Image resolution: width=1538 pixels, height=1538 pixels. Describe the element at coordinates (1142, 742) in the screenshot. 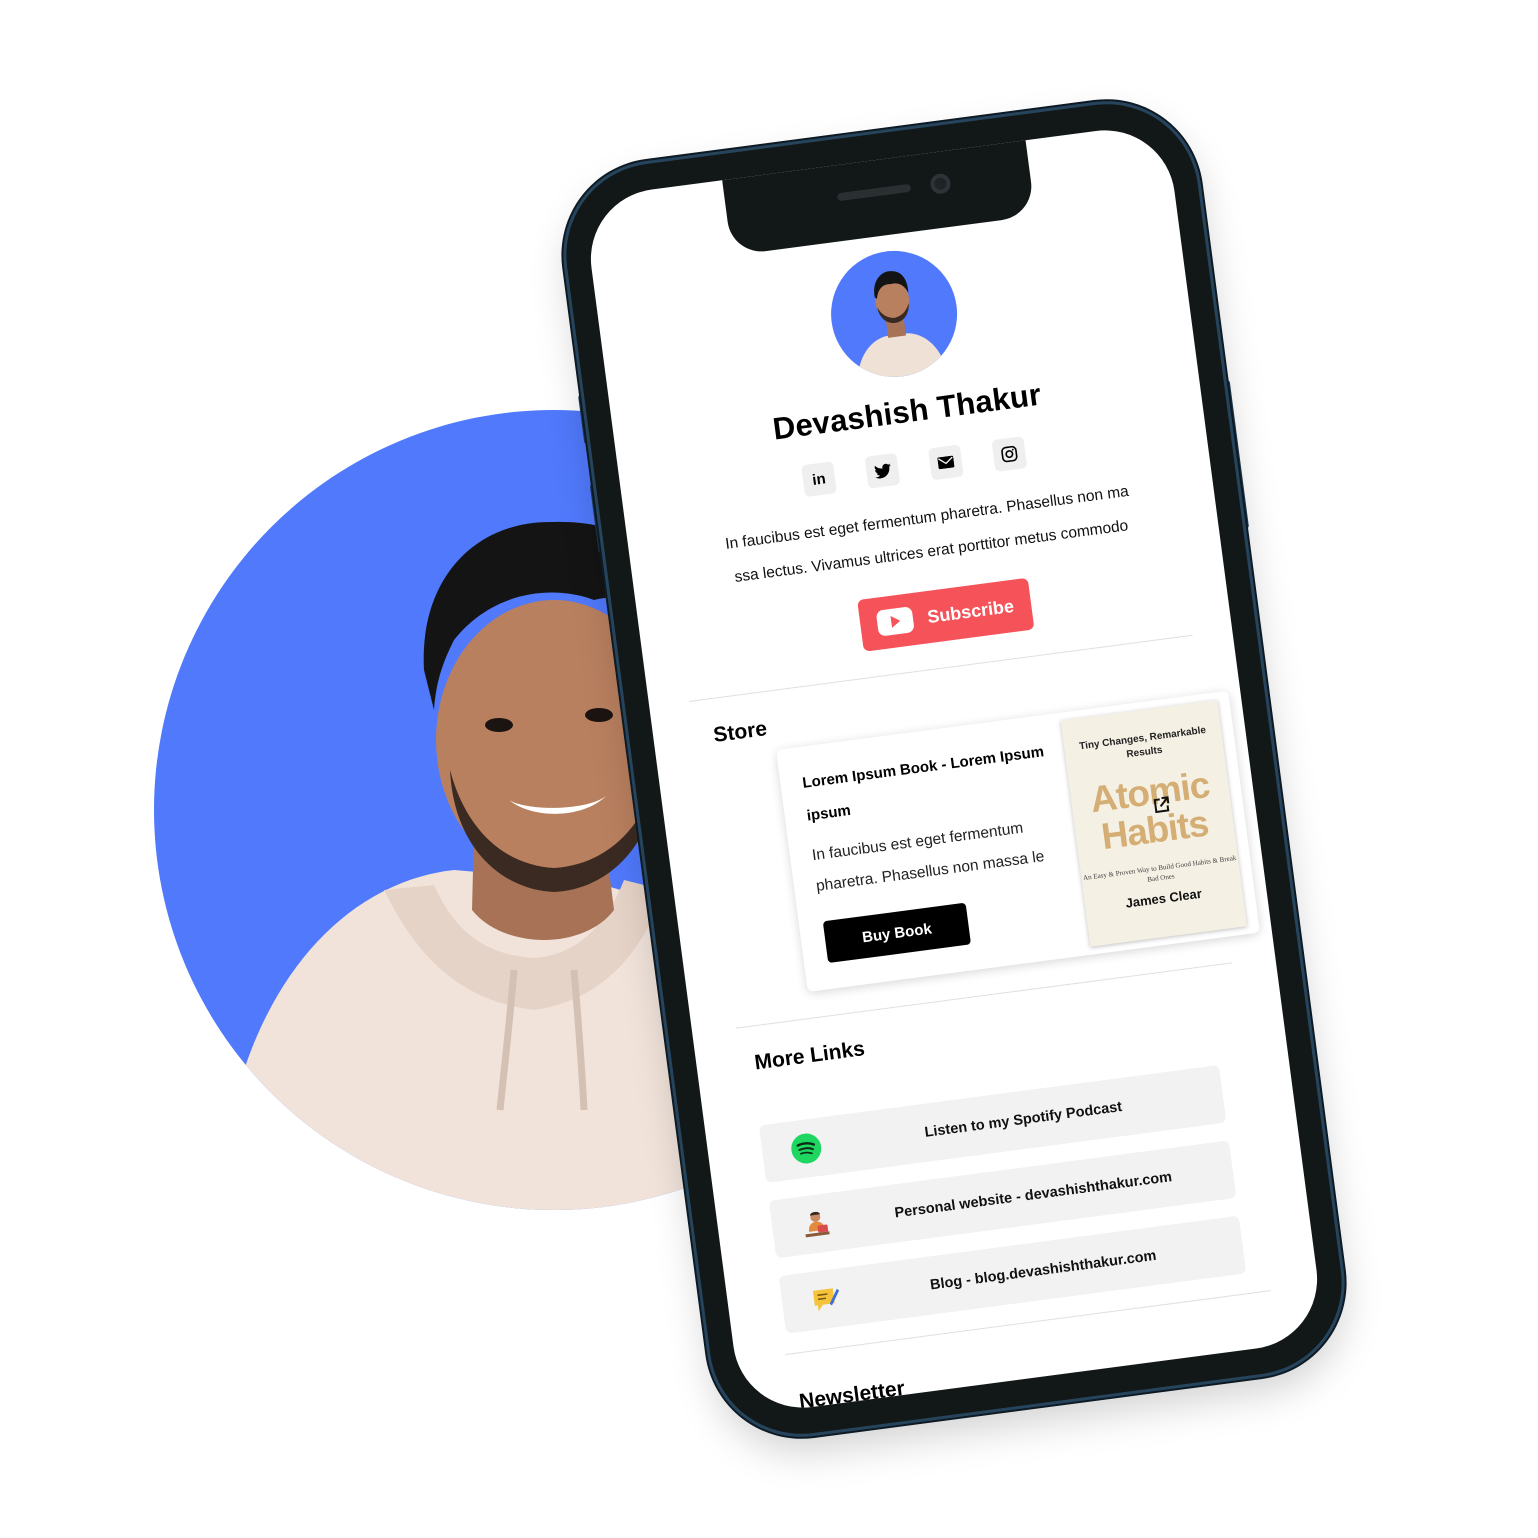

I see `book-tagline: Tiny Changes, Remarkable Results` at that location.